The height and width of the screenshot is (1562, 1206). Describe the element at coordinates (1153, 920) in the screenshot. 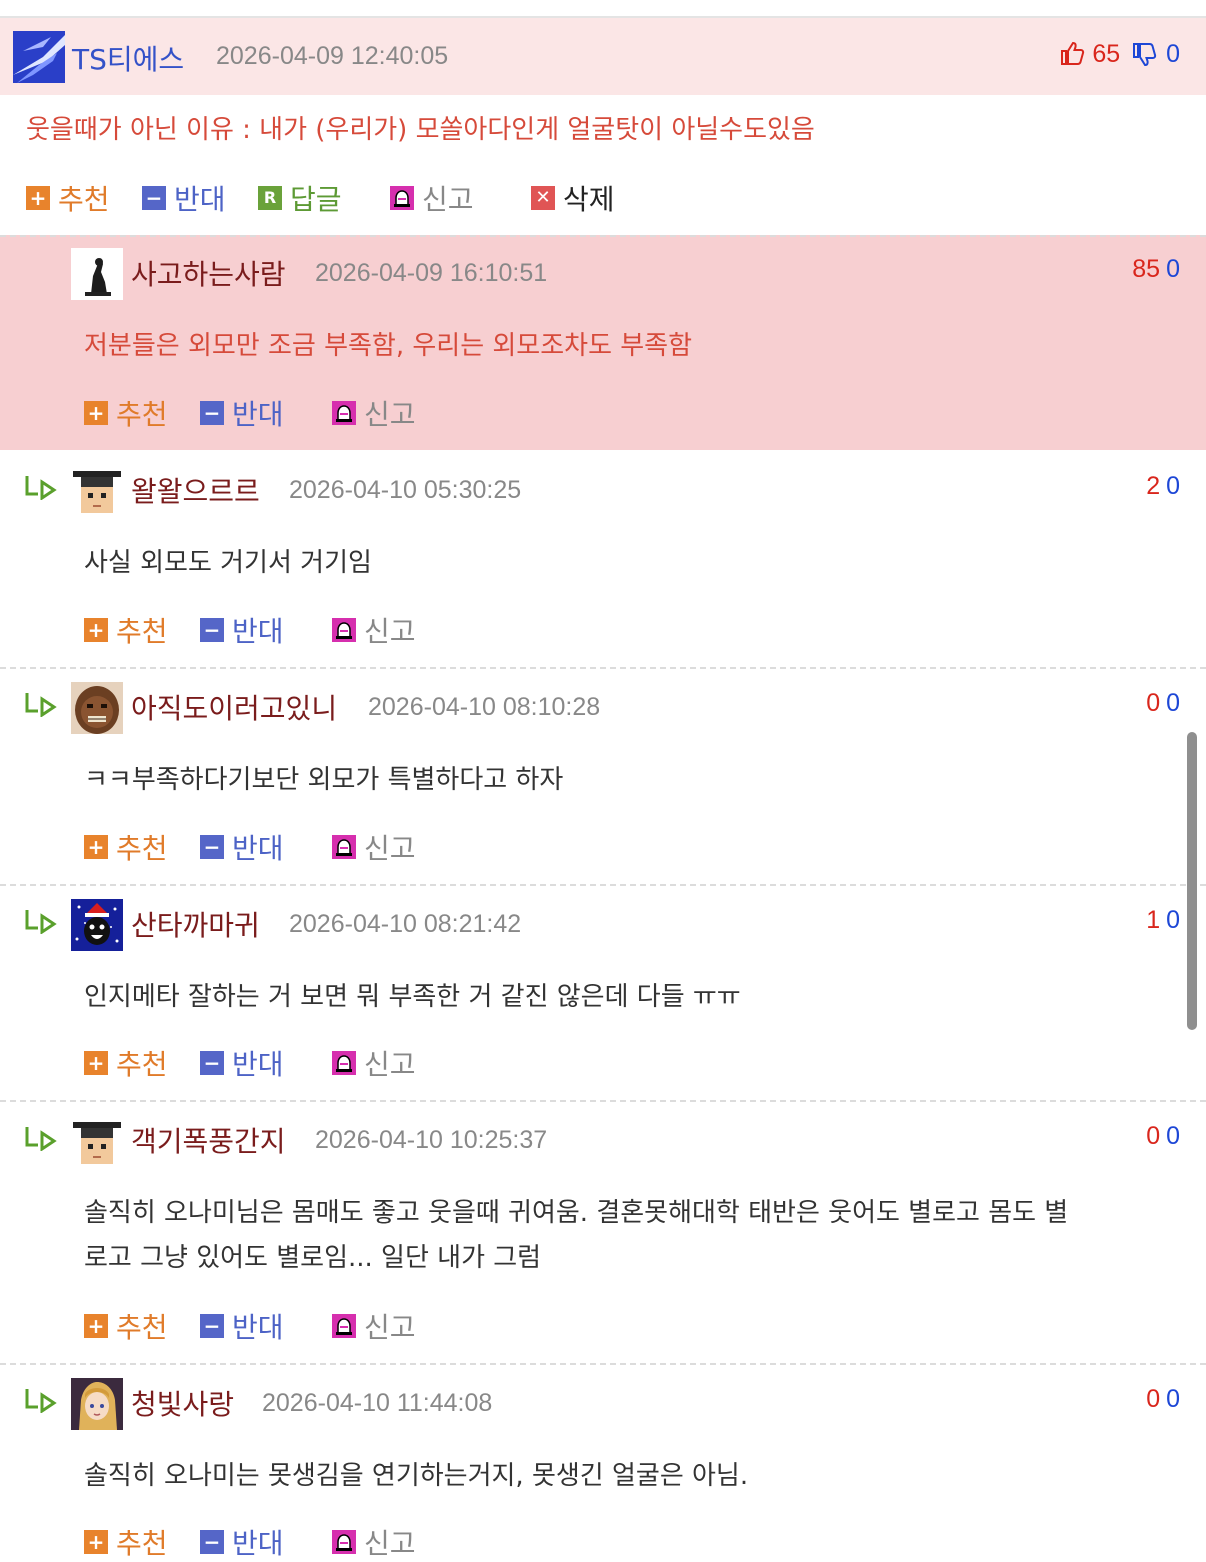

I see `like-count: 1` at that location.